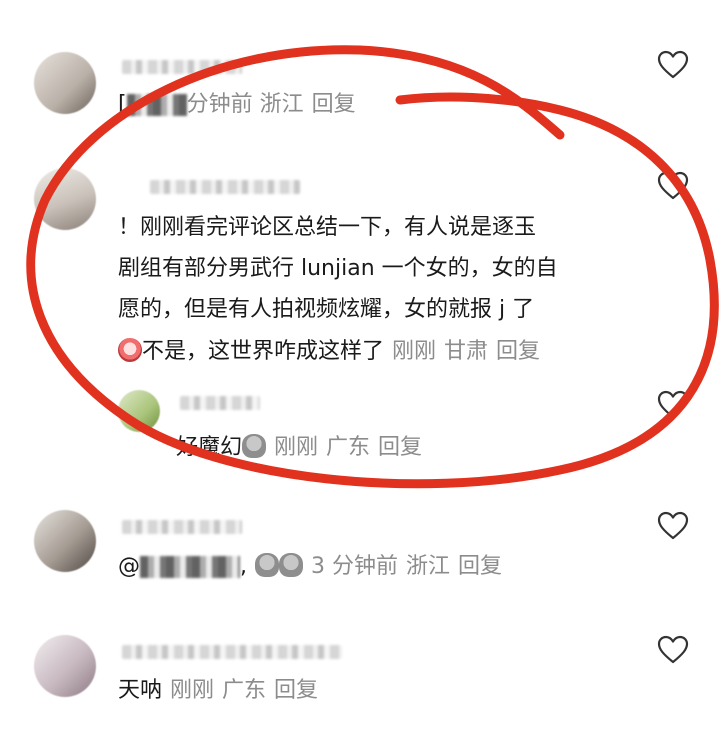 This screenshot has height=738, width=719. Describe the element at coordinates (209, 447) in the screenshot. I see `subreply-text: 好魔幻` at that location.